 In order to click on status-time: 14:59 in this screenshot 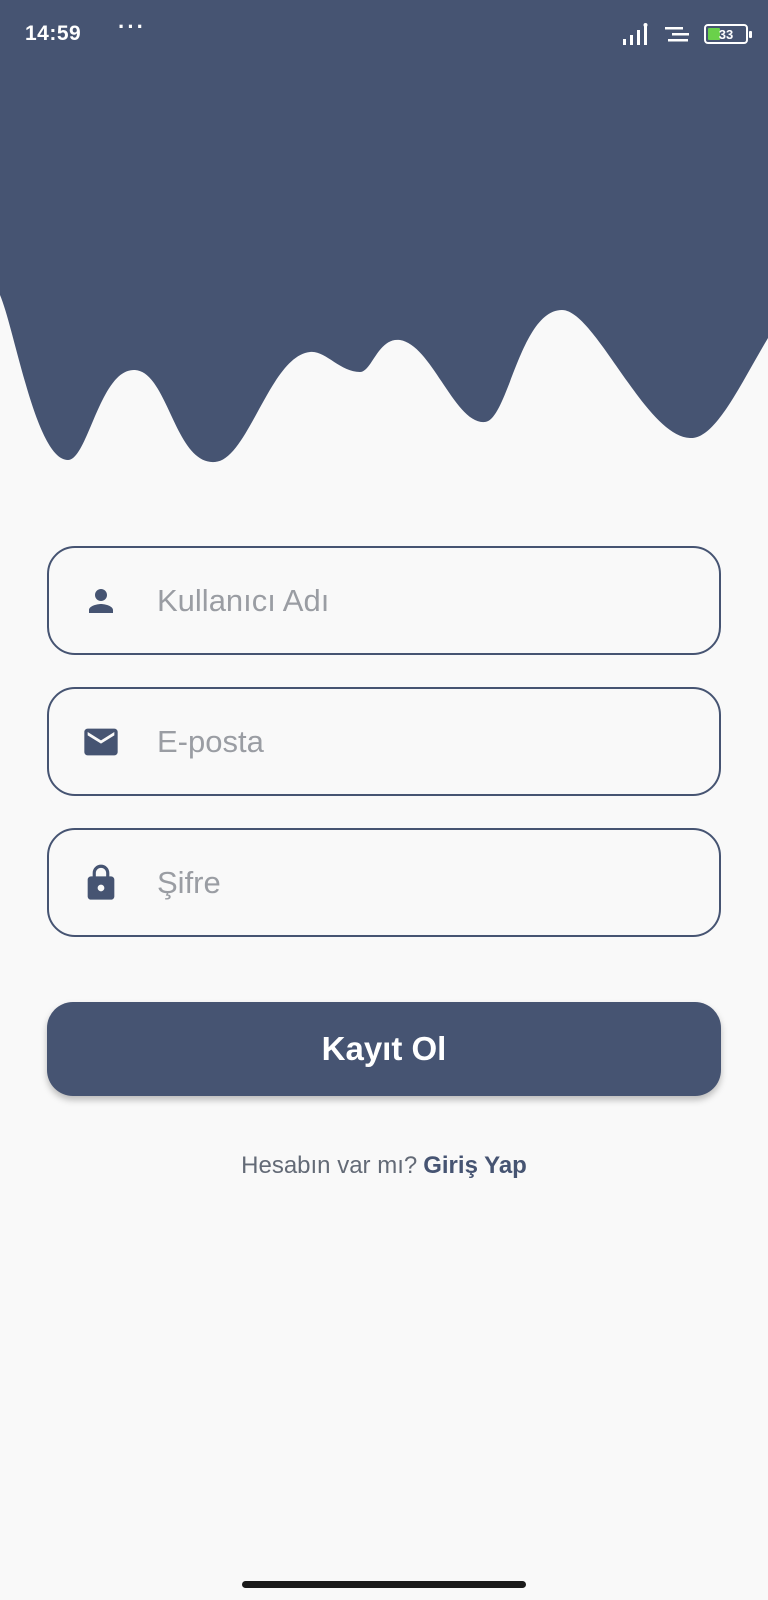, I will do `click(53, 33)`.